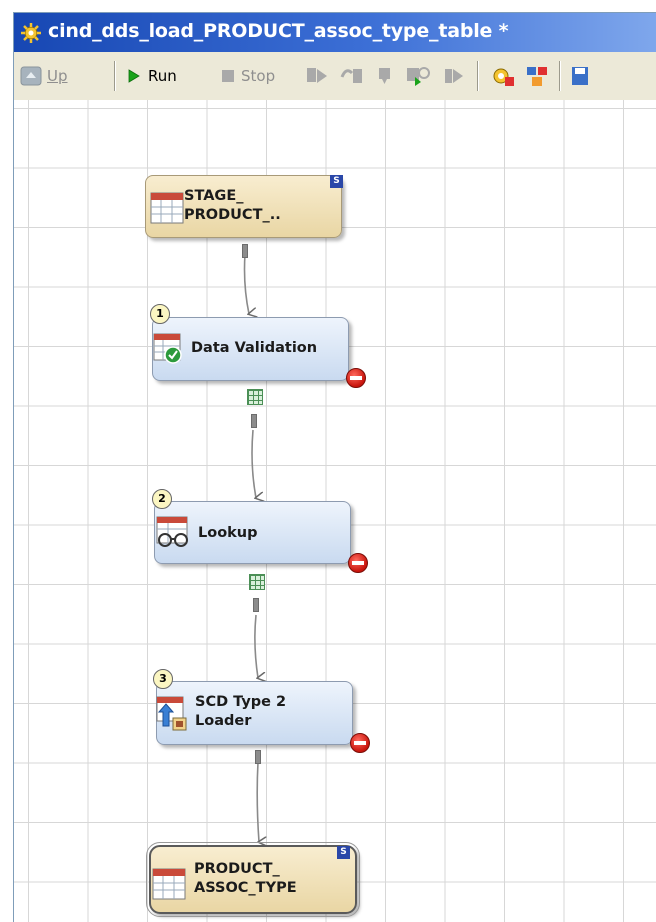  I want to click on transform-node-lookup: Lookup, so click(252, 532).